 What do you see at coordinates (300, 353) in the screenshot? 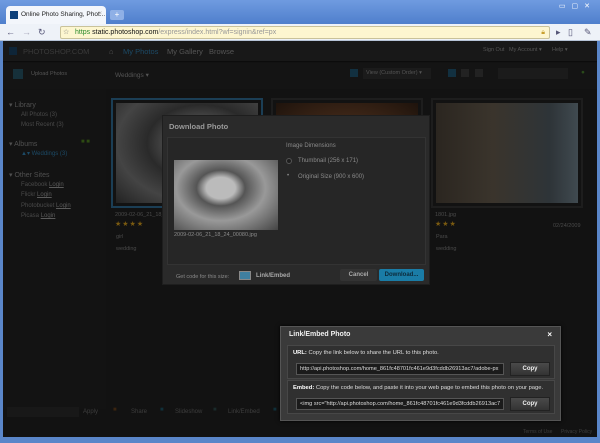
I see `url-label: URL:` at bounding box center [300, 353].